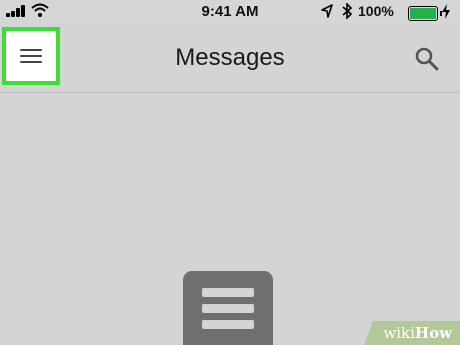 The image size is (460, 345). I want to click on watermark-prefix: wiki, so click(399, 333).